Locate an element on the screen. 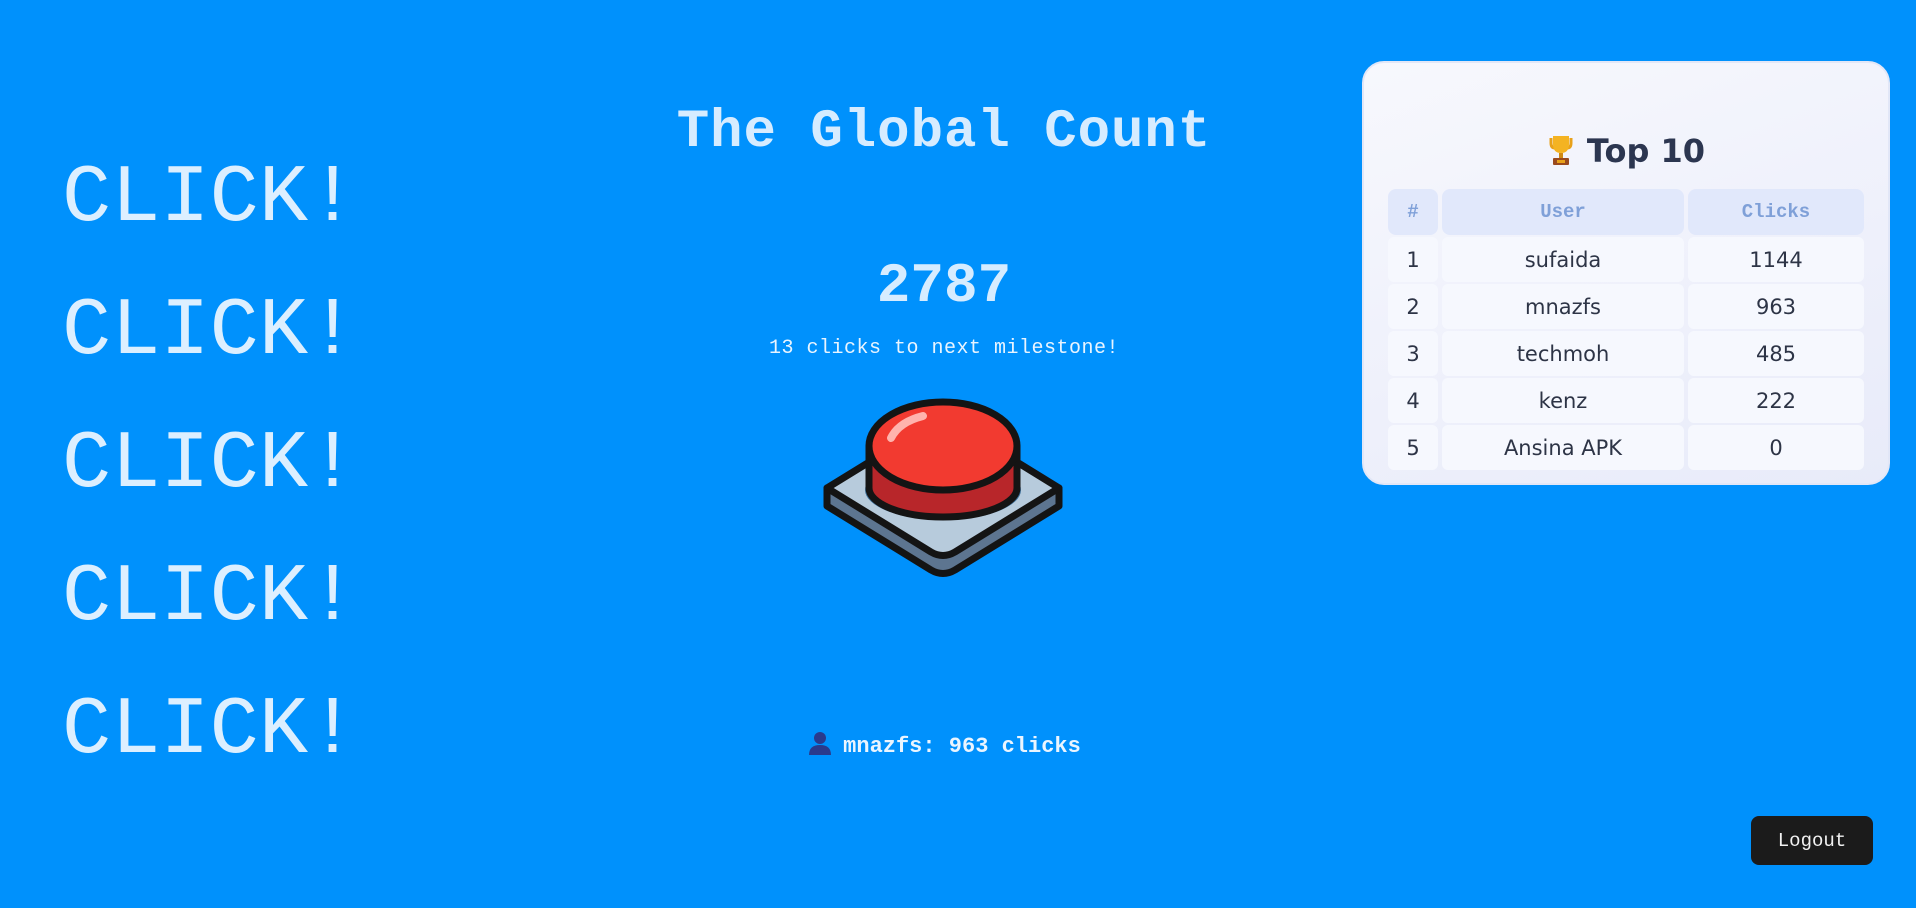 The height and width of the screenshot is (908, 1916). clicks-cell: 963 is located at coordinates (1776, 306).